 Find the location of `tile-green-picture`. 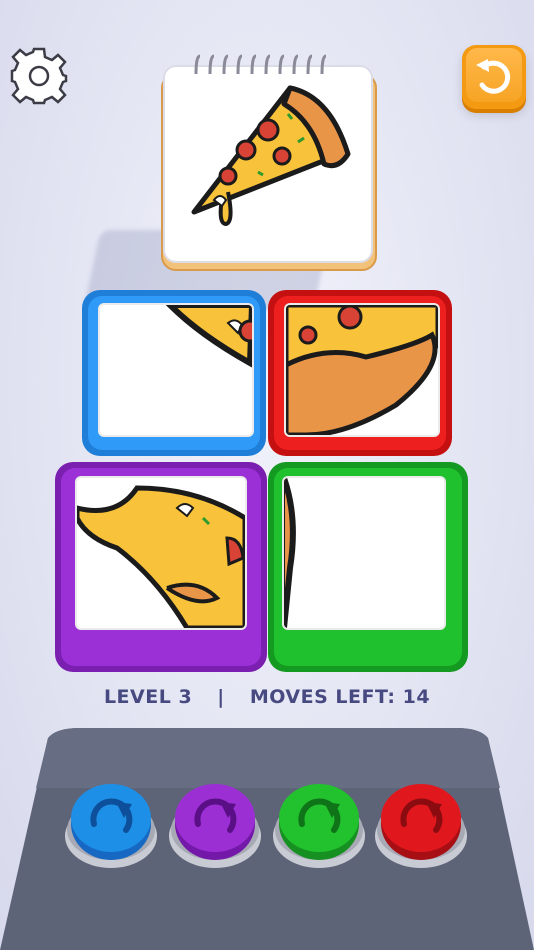

tile-green-picture is located at coordinates (364, 553).